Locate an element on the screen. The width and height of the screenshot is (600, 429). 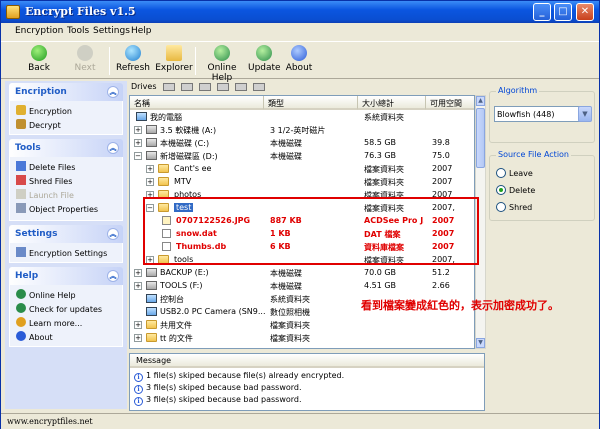
scroll-thumb is located at coordinates (480, 138).